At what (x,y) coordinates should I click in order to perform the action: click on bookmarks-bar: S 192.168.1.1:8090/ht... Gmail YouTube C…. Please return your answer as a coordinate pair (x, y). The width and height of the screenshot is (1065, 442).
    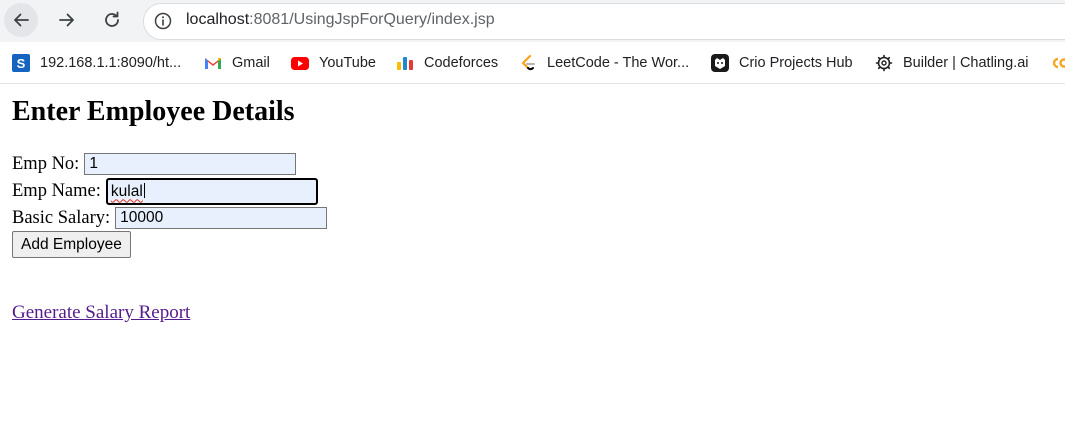
    Looking at the image, I should click on (532, 63).